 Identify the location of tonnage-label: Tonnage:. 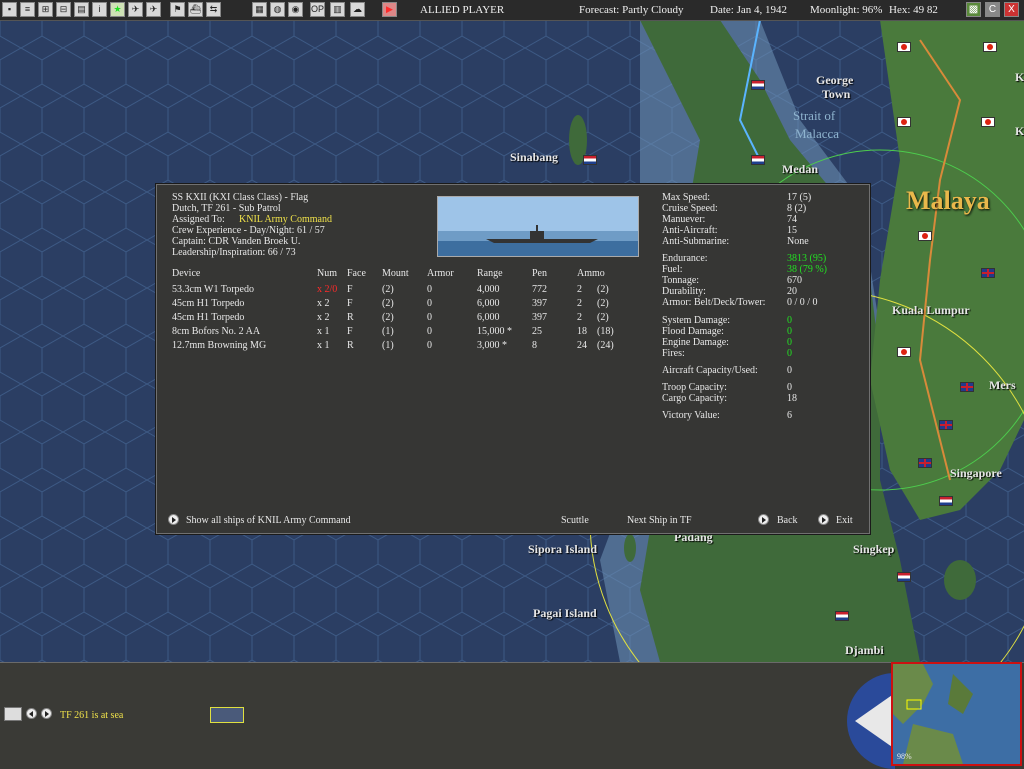
(681, 280).